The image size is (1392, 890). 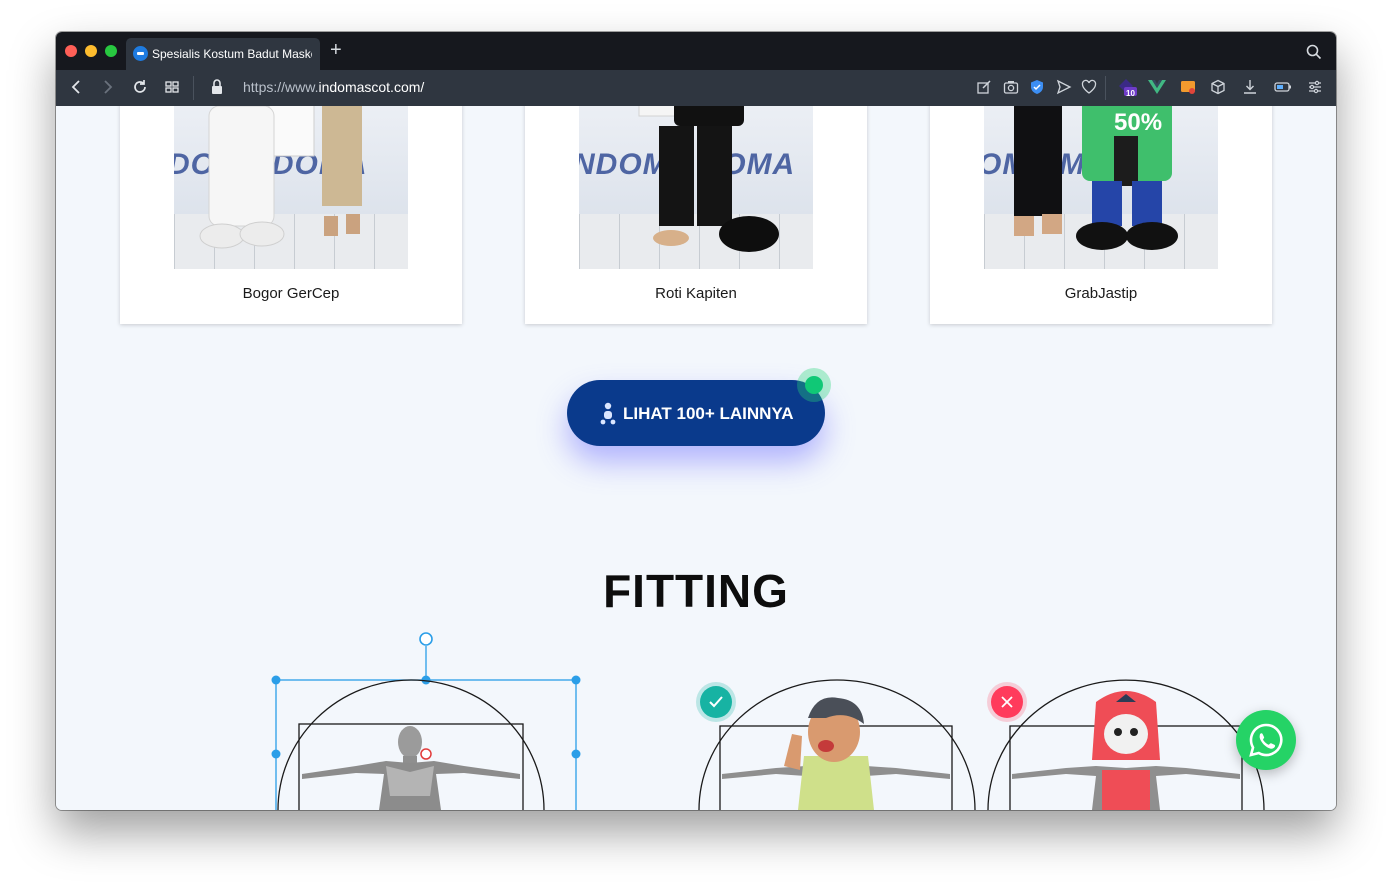 What do you see at coordinates (1315, 87) in the screenshot?
I see `settings-icon` at bounding box center [1315, 87].